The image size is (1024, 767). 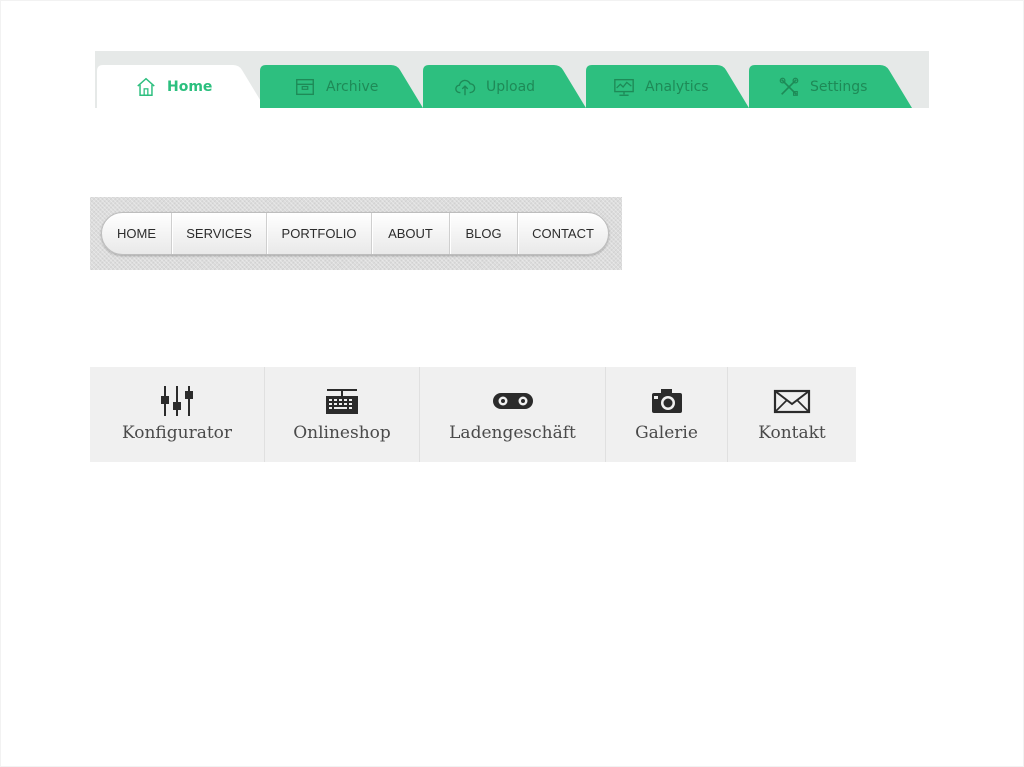 I want to click on tab-settings: Settings, so click(x=830, y=86).